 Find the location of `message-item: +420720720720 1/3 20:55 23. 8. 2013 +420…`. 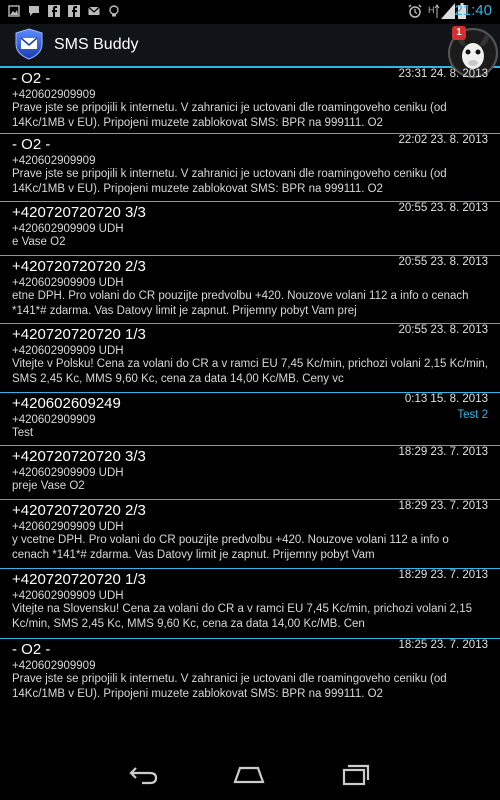

message-item: +420720720720 1/3 20:55 23. 8. 2013 +420… is located at coordinates (250, 358).